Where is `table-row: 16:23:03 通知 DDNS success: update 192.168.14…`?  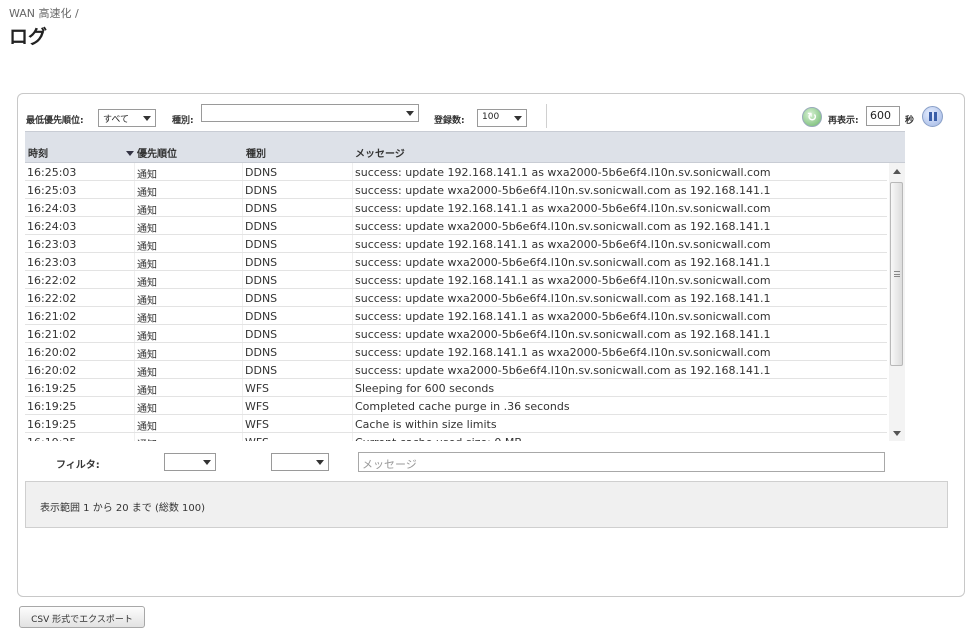 table-row: 16:23:03 通知 DDNS success: update 192.168.14… is located at coordinates (456, 244).